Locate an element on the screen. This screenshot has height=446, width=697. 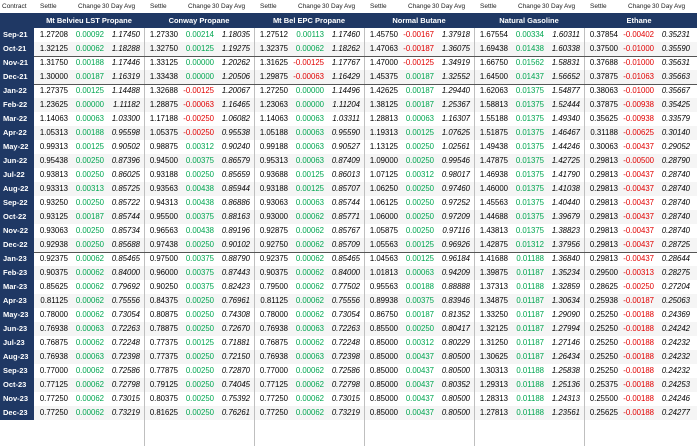
settle-value: 0.93000 is located at coordinates (273, 216).